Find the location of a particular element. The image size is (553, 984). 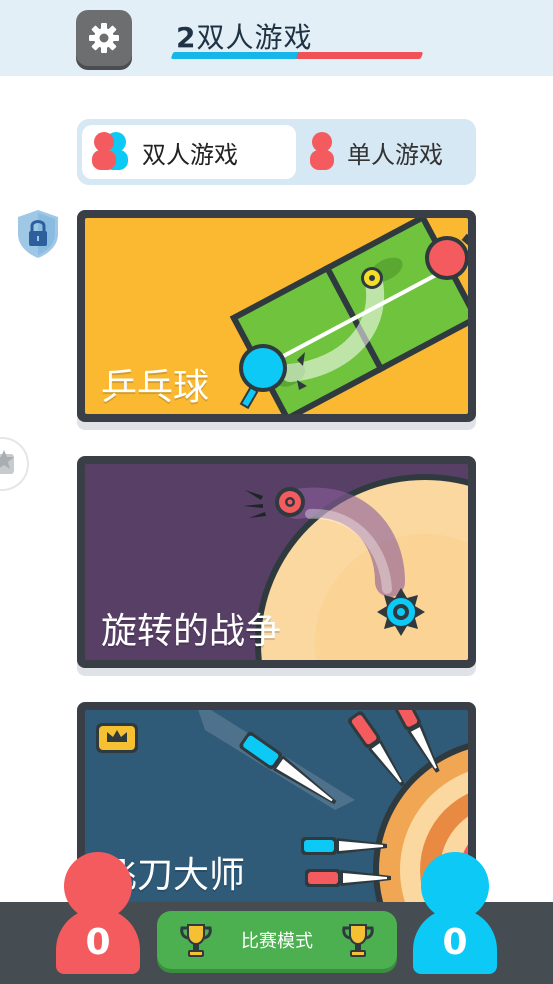

lock-icon is located at coordinates (38, 234).